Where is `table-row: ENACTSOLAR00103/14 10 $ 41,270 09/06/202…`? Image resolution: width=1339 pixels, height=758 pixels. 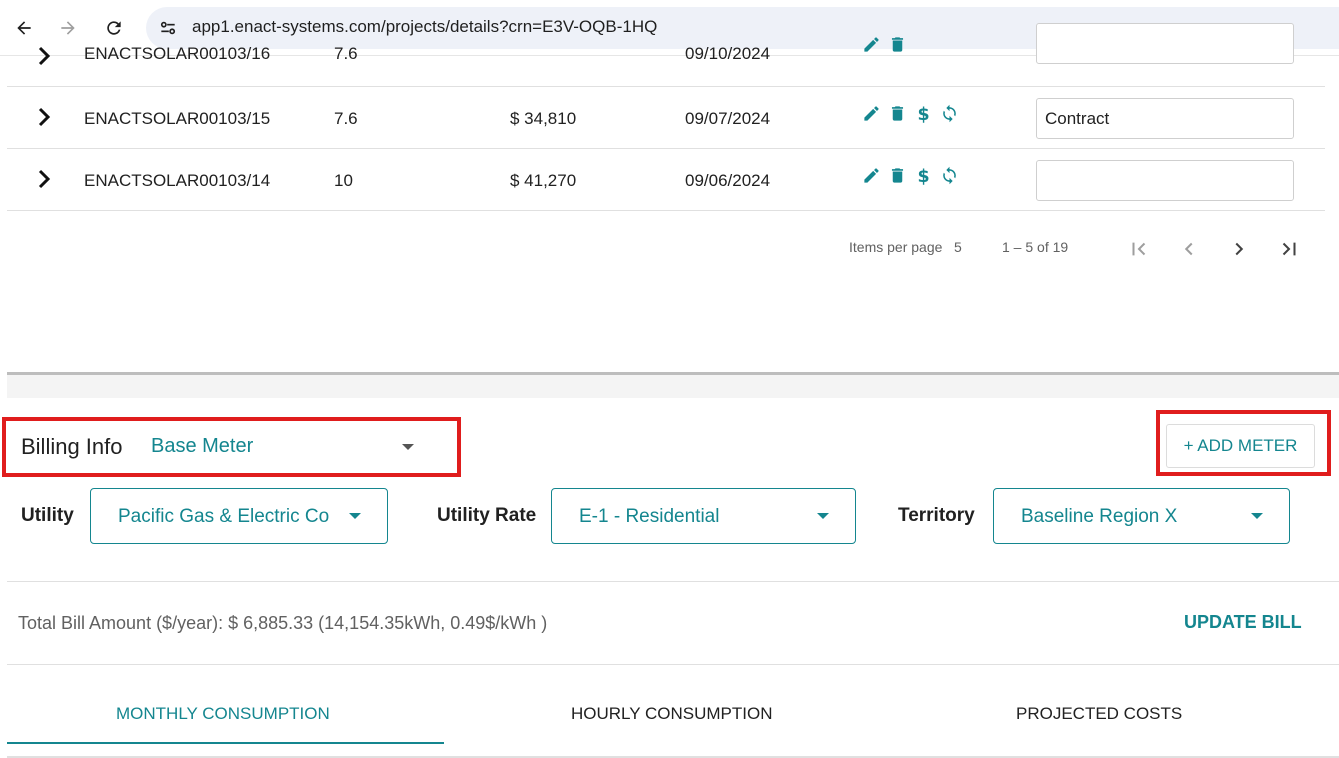 table-row: ENACTSOLAR00103/14 10 $ 41,270 09/06/202… is located at coordinates (666, 180).